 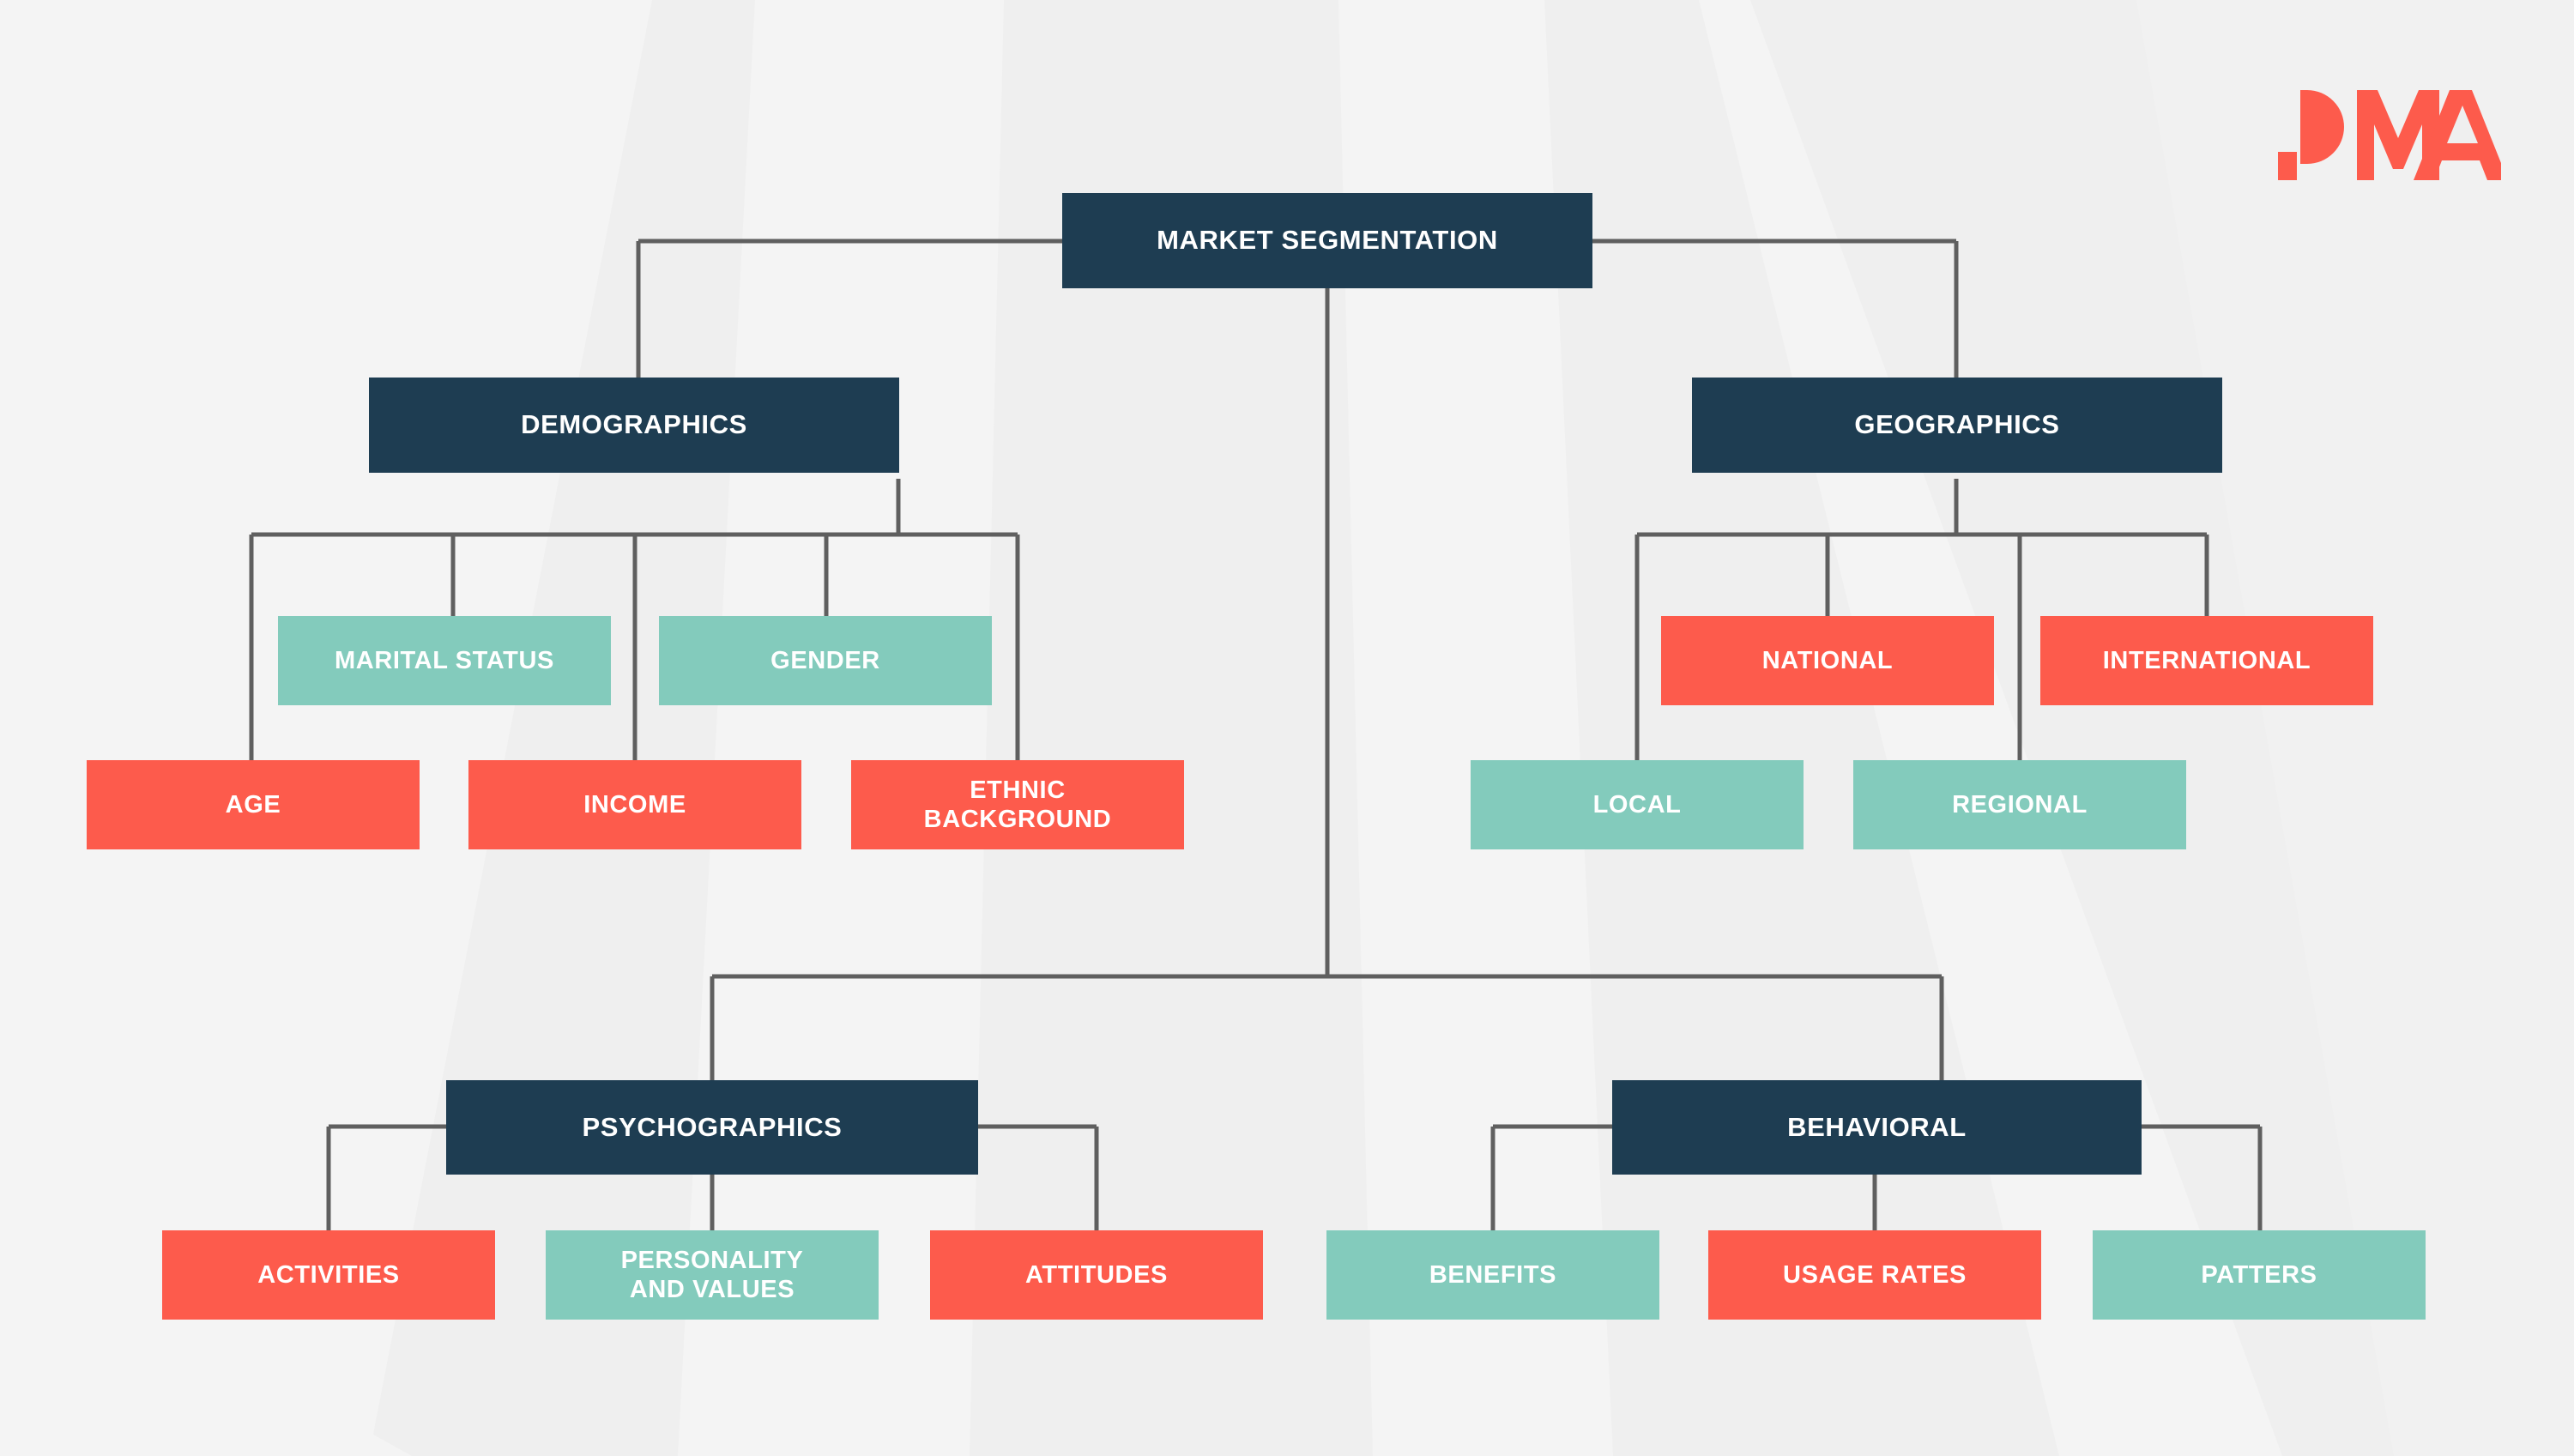 I want to click on node-attitudes: ATTITUDES, so click(x=1096, y=1275).